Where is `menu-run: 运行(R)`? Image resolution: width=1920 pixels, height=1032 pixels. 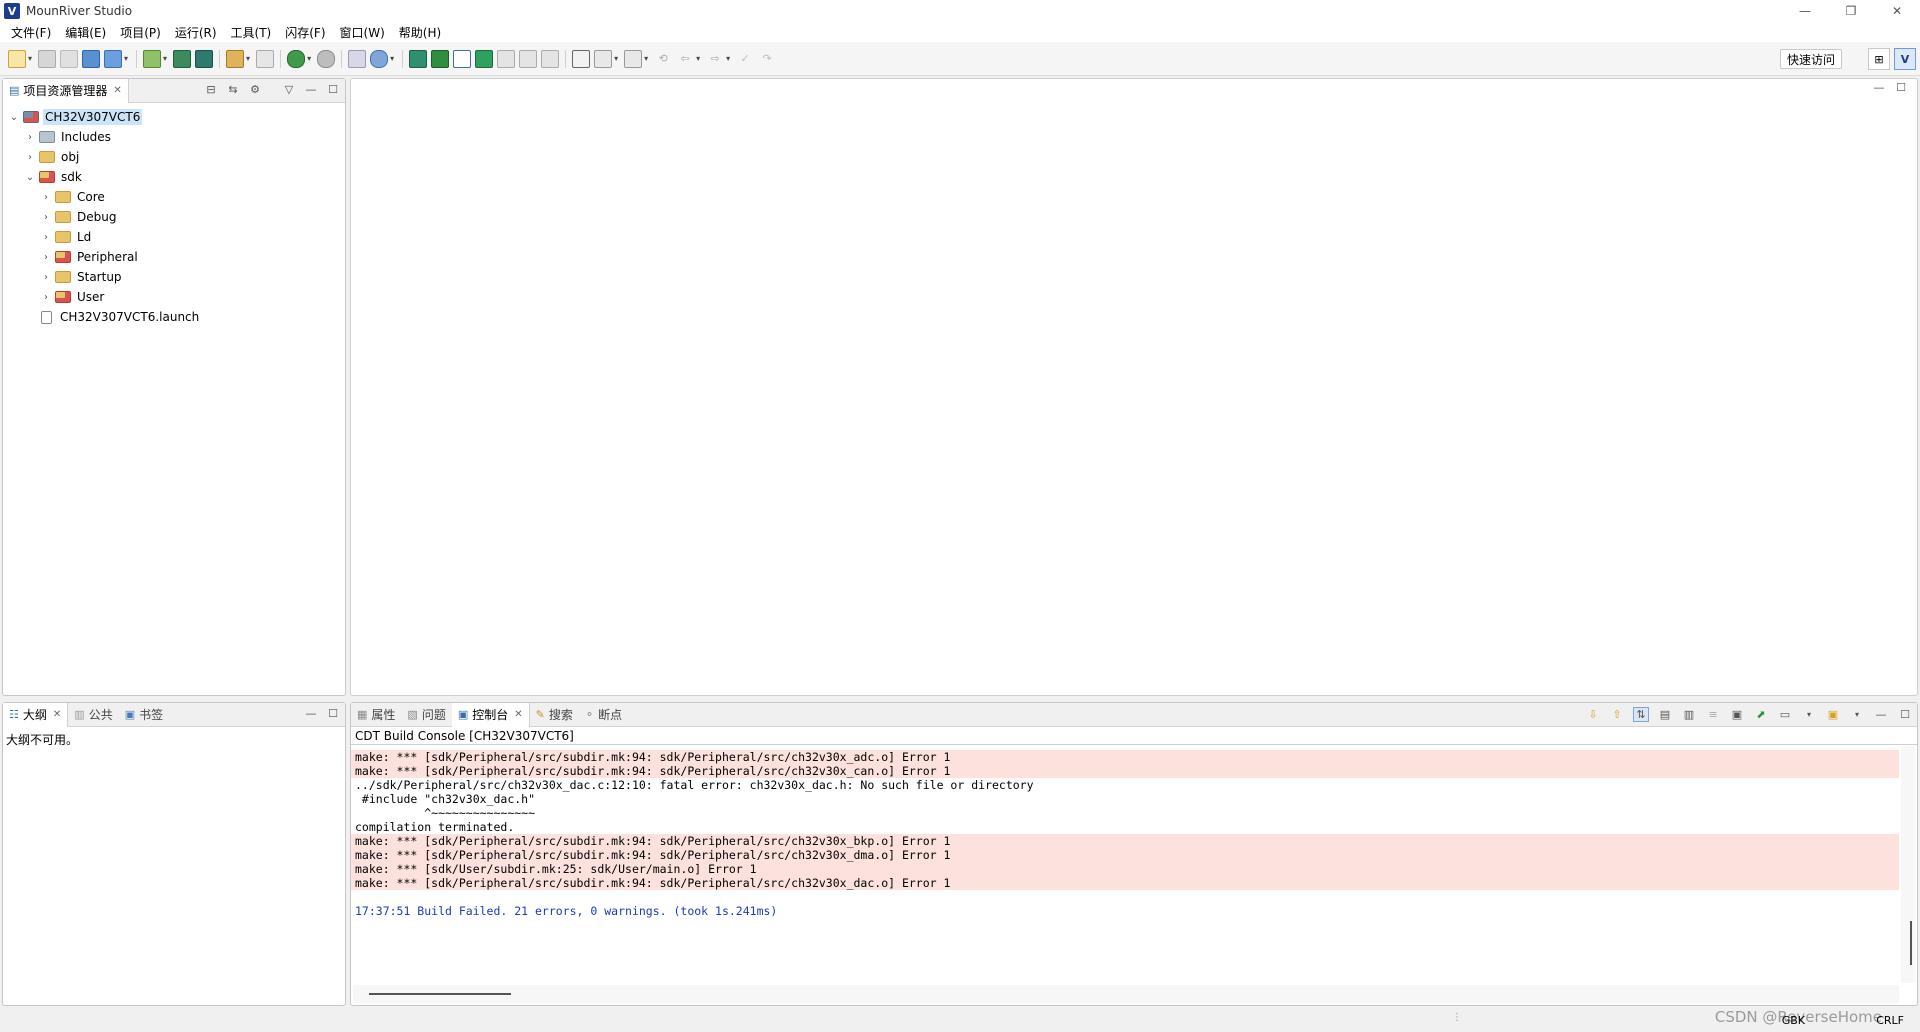 menu-run: 运行(R) is located at coordinates (196, 32).